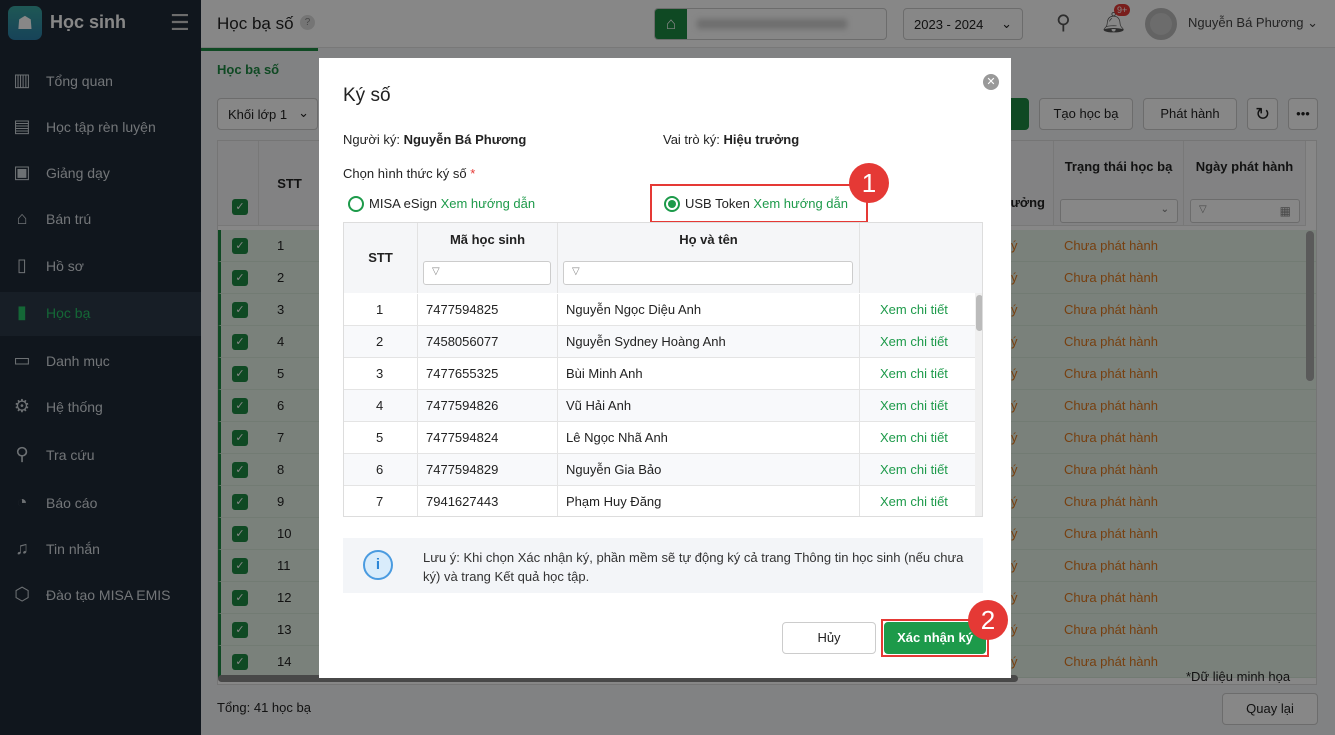  What do you see at coordinates (599, 405) in the screenshot?
I see `row-student-name: Vũ Hải Anh` at bounding box center [599, 405].